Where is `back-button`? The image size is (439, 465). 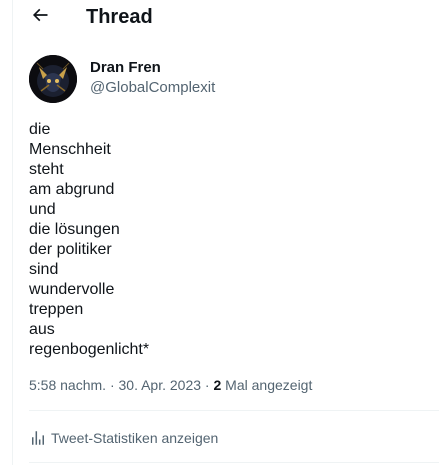 back-button is located at coordinates (40, 17).